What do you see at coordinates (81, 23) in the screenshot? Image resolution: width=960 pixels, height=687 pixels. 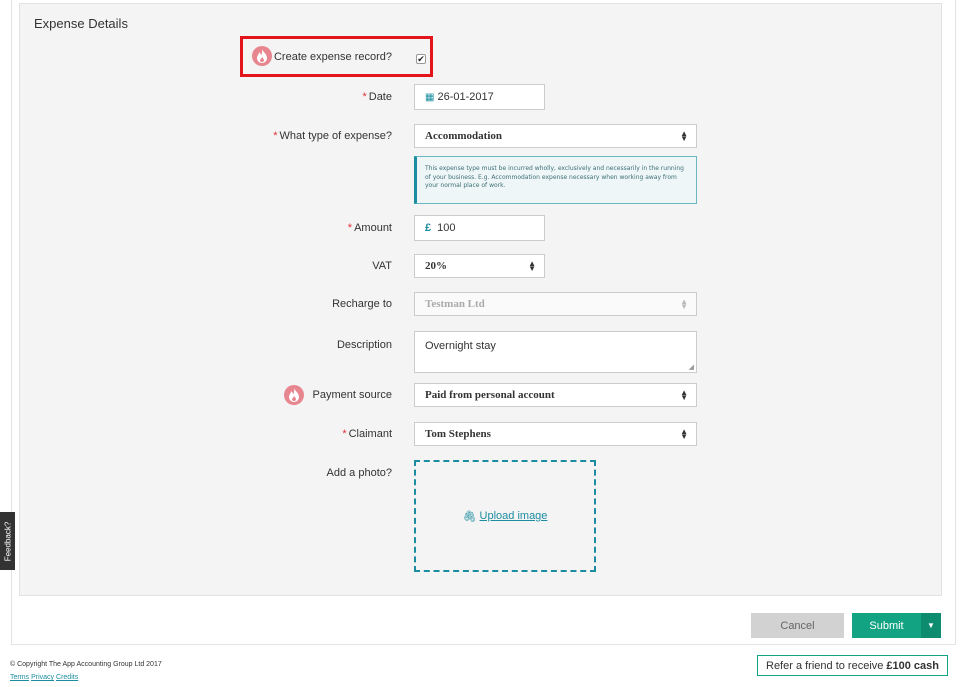 I see `panel-title: Expense Details` at bounding box center [81, 23].